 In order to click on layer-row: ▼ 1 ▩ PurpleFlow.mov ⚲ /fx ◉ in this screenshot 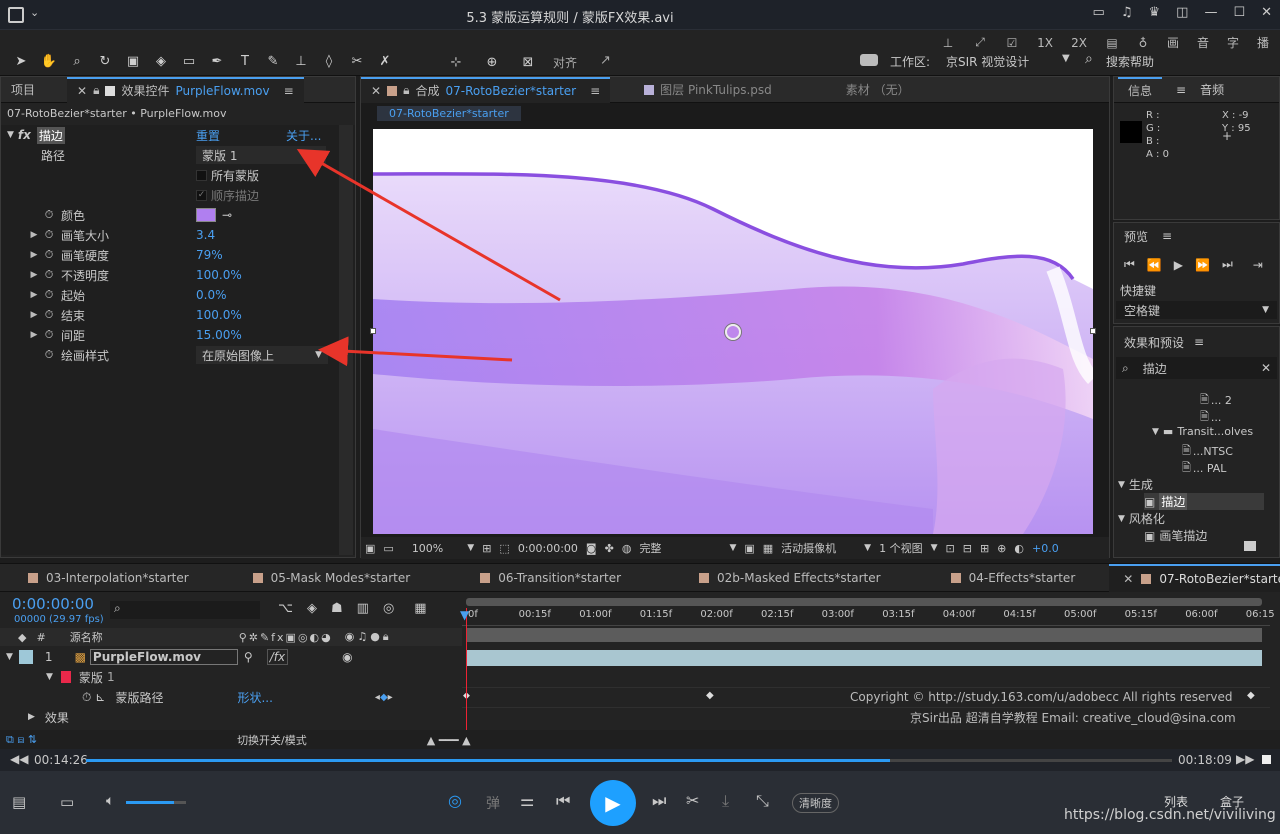, I will do `click(231, 657)`.